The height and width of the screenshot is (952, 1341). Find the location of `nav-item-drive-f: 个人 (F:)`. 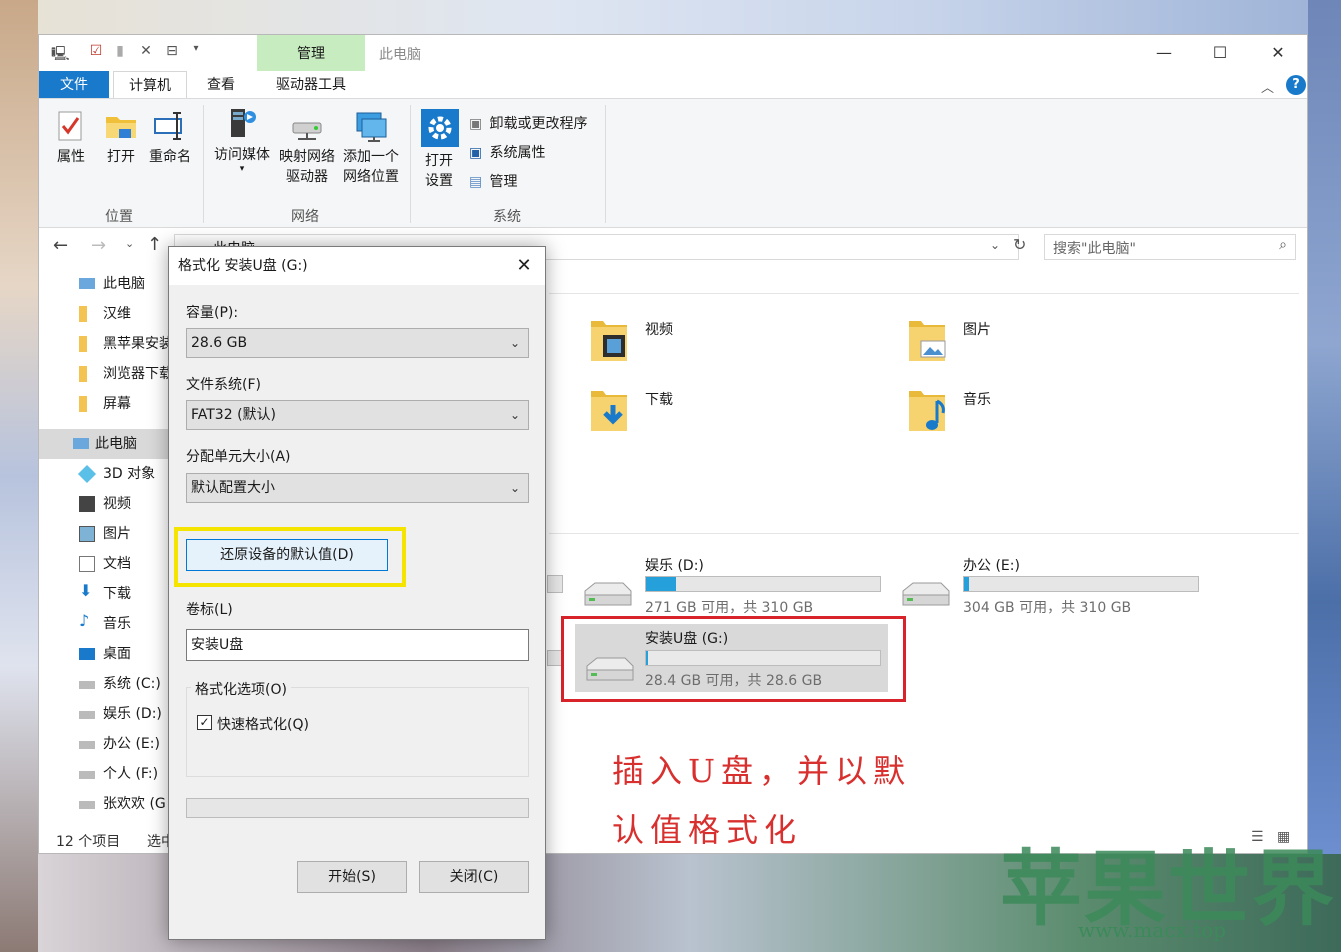

nav-item-drive-f: 个人 (F:) is located at coordinates (106, 774).